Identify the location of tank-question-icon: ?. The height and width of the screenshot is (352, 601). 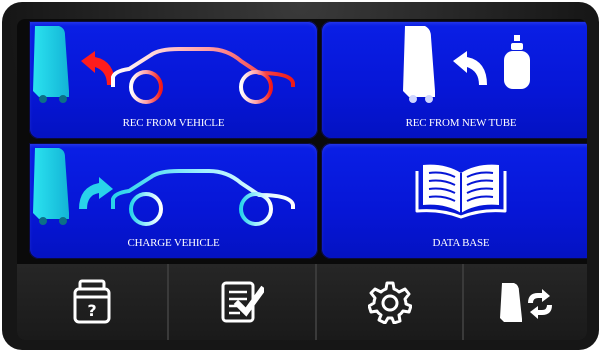
(92, 301).